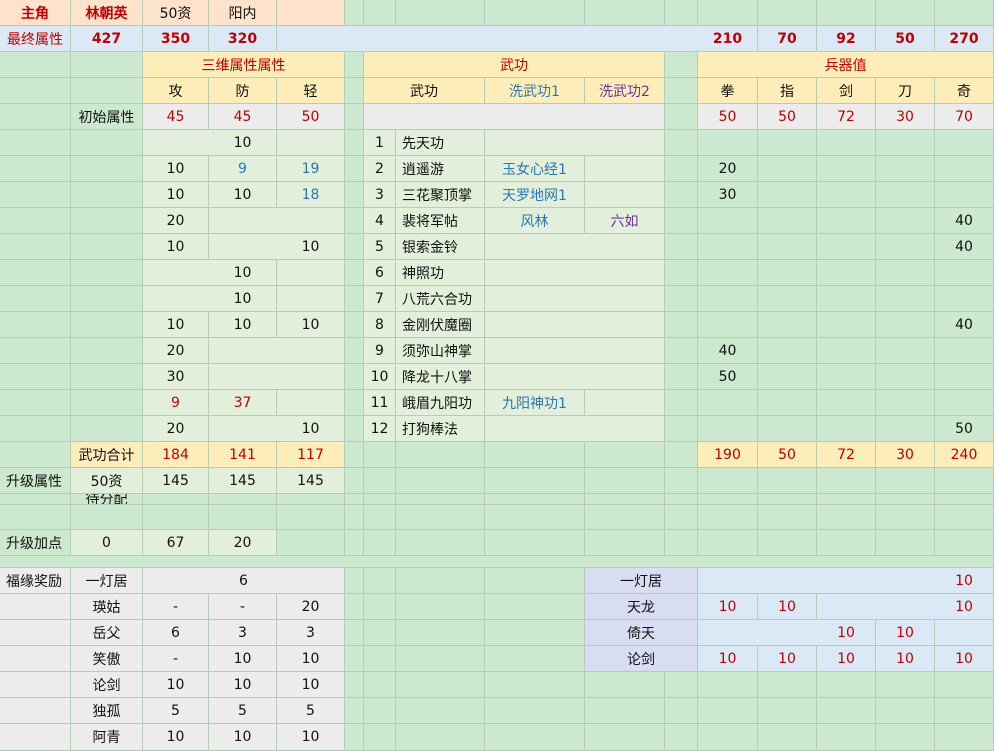 This screenshot has width=994, height=751. Describe the element at coordinates (311, 169) in the screenshot. I see `sheet-cell-value: 19` at that location.